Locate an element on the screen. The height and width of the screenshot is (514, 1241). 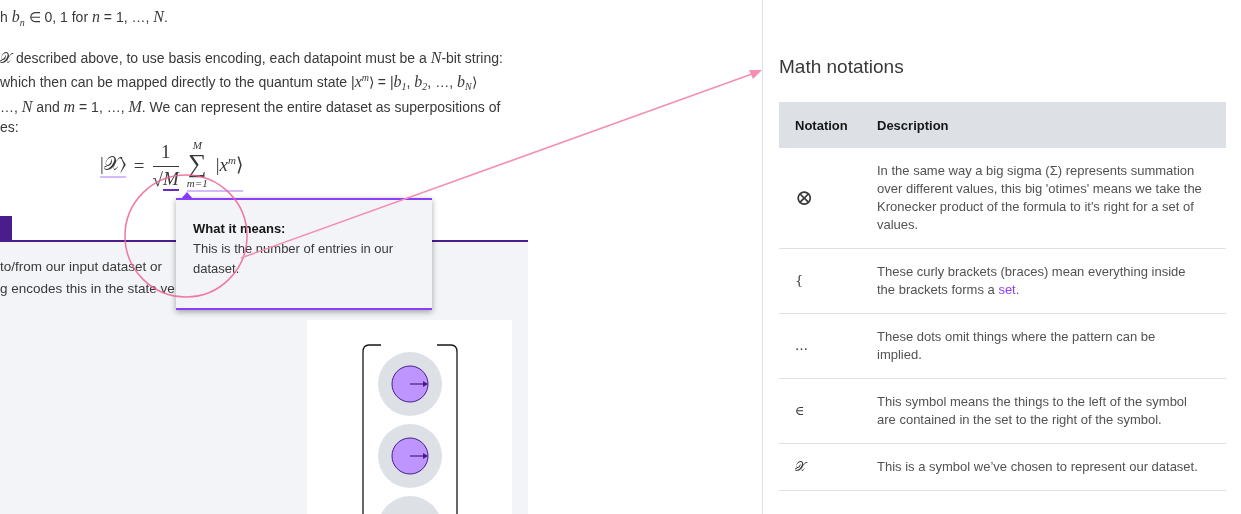
notation-cell: ∈ is located at coordinates (820, 411).